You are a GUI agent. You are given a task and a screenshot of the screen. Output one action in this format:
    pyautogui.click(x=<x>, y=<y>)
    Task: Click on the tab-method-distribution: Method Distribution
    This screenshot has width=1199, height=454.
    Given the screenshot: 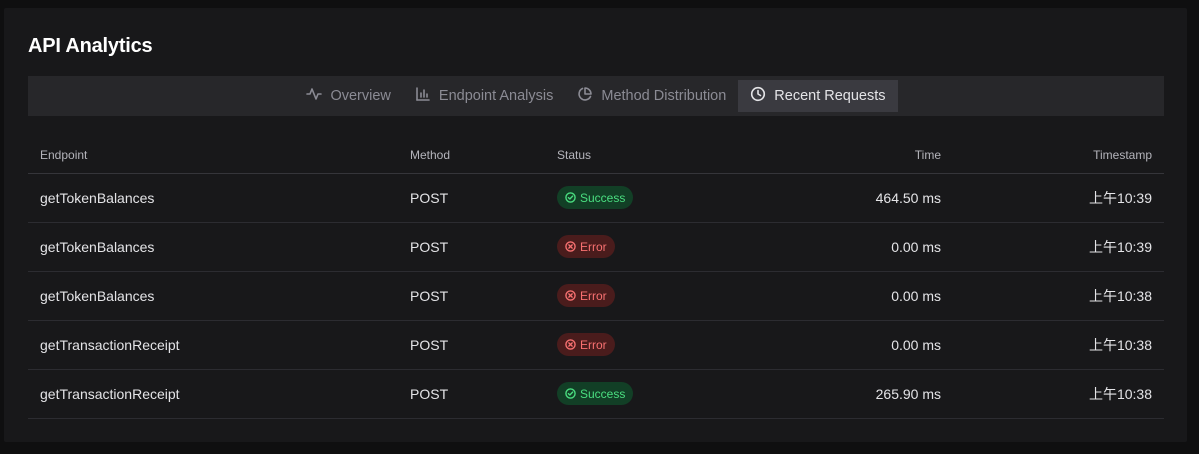 What is the action you would take?
    pyautogui.click(x=651, y=96)
    